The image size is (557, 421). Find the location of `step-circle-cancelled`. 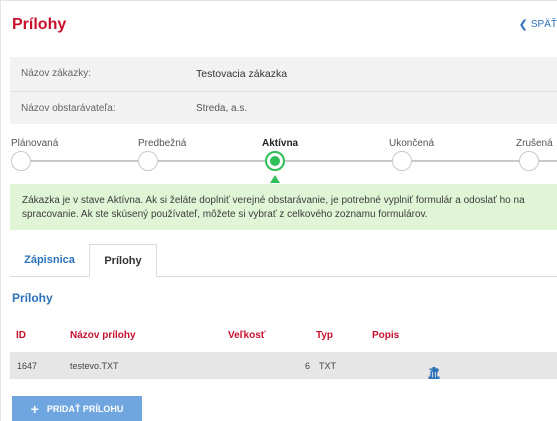

step-circle-cancelled is located at coordinates (529, 161).